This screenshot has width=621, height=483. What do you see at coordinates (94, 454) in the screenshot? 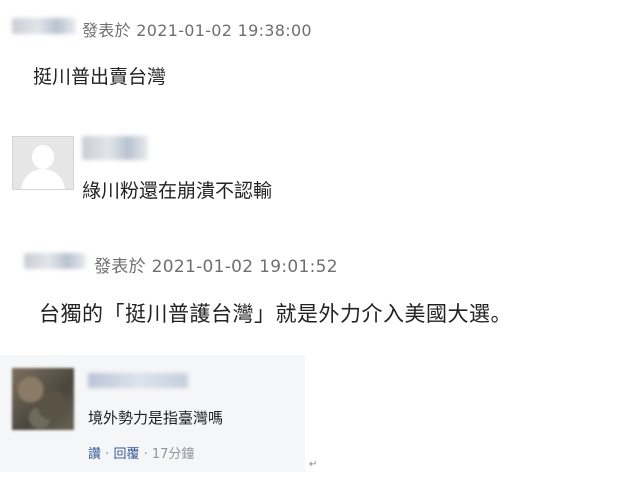
I see `like-button: 讚` at bounding box center [94, 454].